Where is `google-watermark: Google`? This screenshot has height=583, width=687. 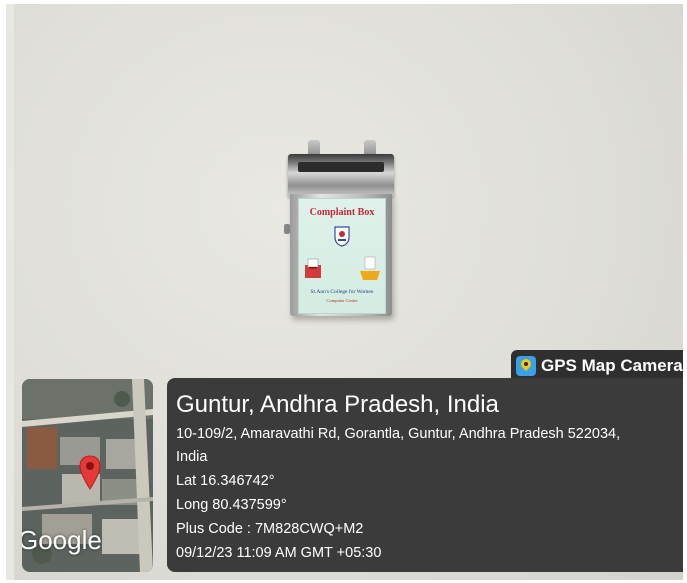
google-watermark: Google is located at coordinates (62, 540).